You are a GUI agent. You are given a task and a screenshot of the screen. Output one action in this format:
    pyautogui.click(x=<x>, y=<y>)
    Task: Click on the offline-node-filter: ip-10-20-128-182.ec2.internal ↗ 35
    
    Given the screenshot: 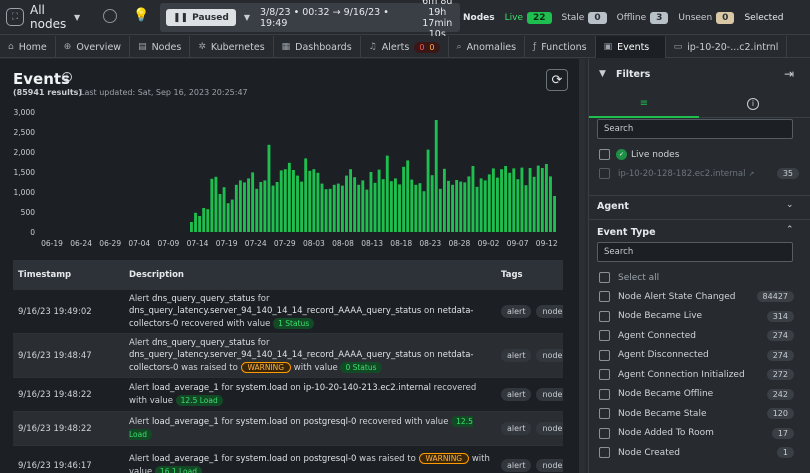 What is the action you would take?
    pyautogui.click(x=704, y=174)
    